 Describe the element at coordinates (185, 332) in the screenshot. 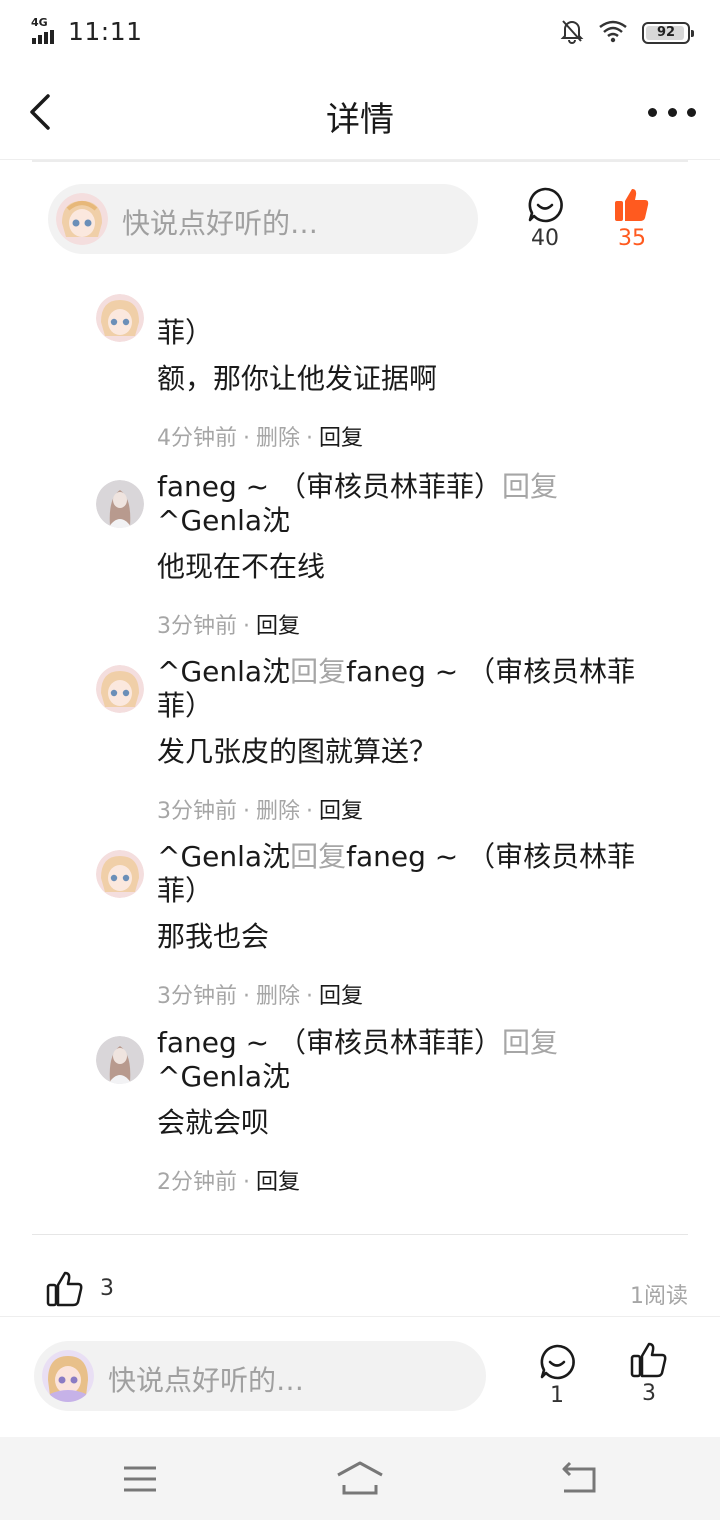

I see `reply-target: 菲）` at that location.